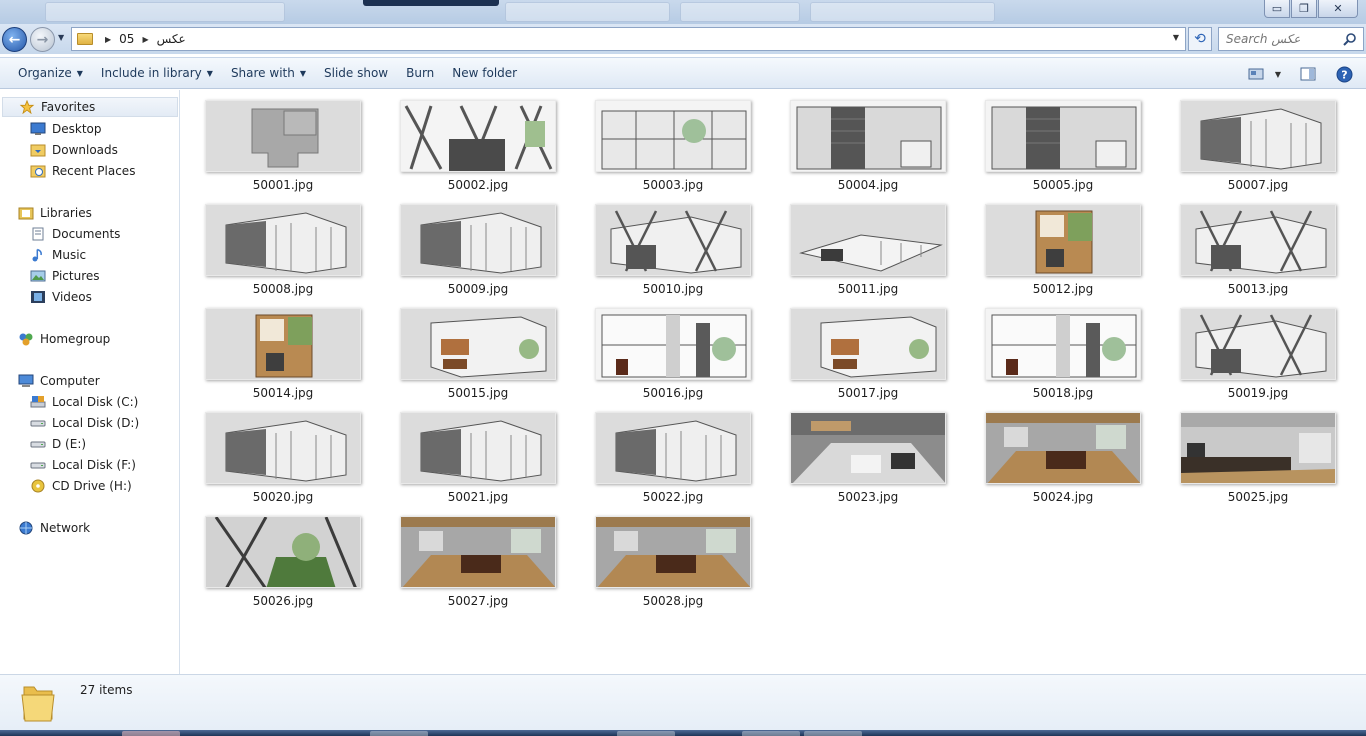 The image size is (1366, 736). Describe the element at coordinates (478, 254) in the screenshot. I see `file-item: 50009.jpg` at that location.